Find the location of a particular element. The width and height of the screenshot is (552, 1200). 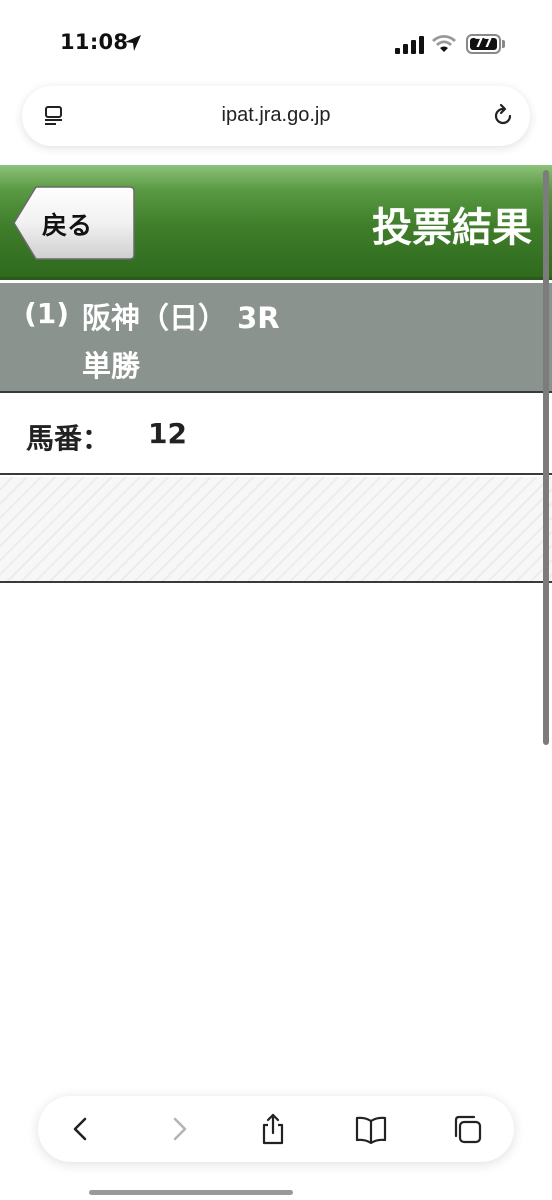

tabs-icon is located at coordinates (467, 1129).